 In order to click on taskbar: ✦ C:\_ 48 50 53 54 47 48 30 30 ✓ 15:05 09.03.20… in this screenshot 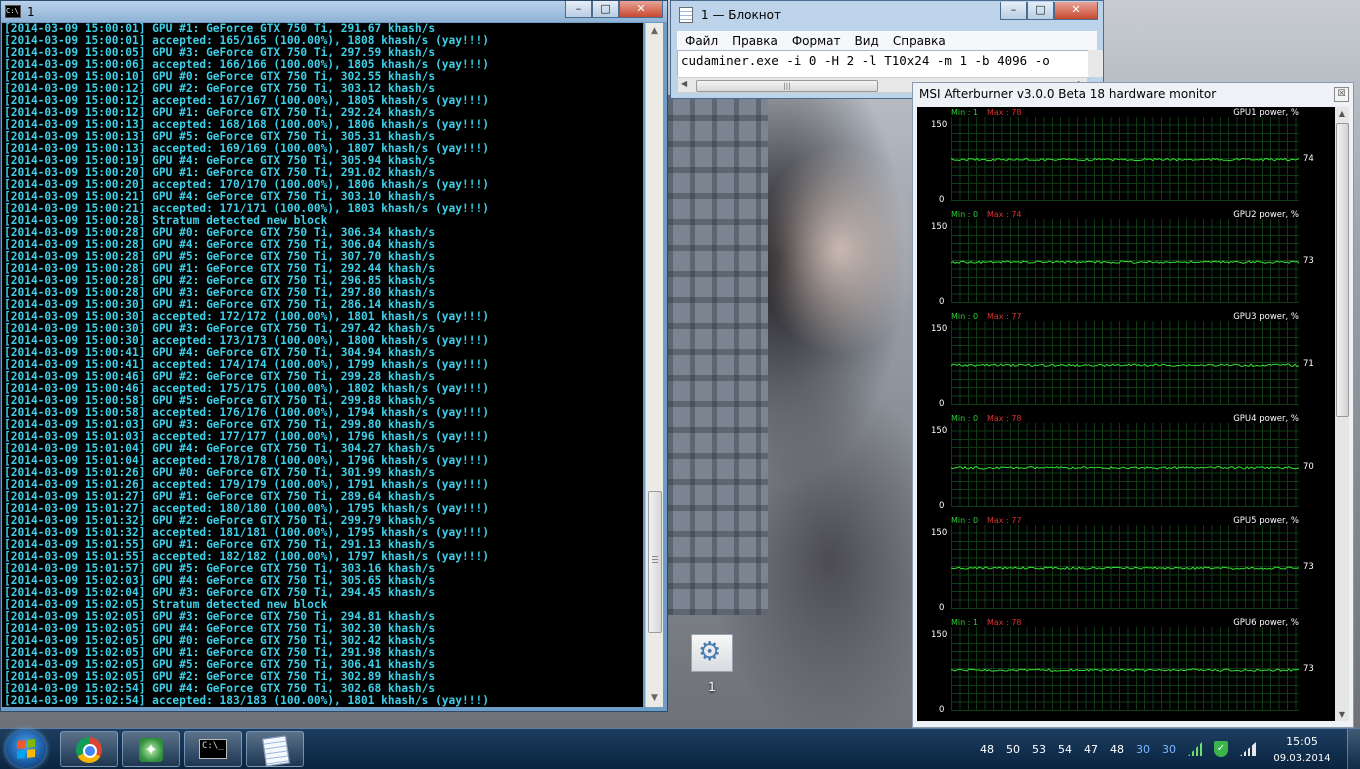, I will do `click(680, 748)`.